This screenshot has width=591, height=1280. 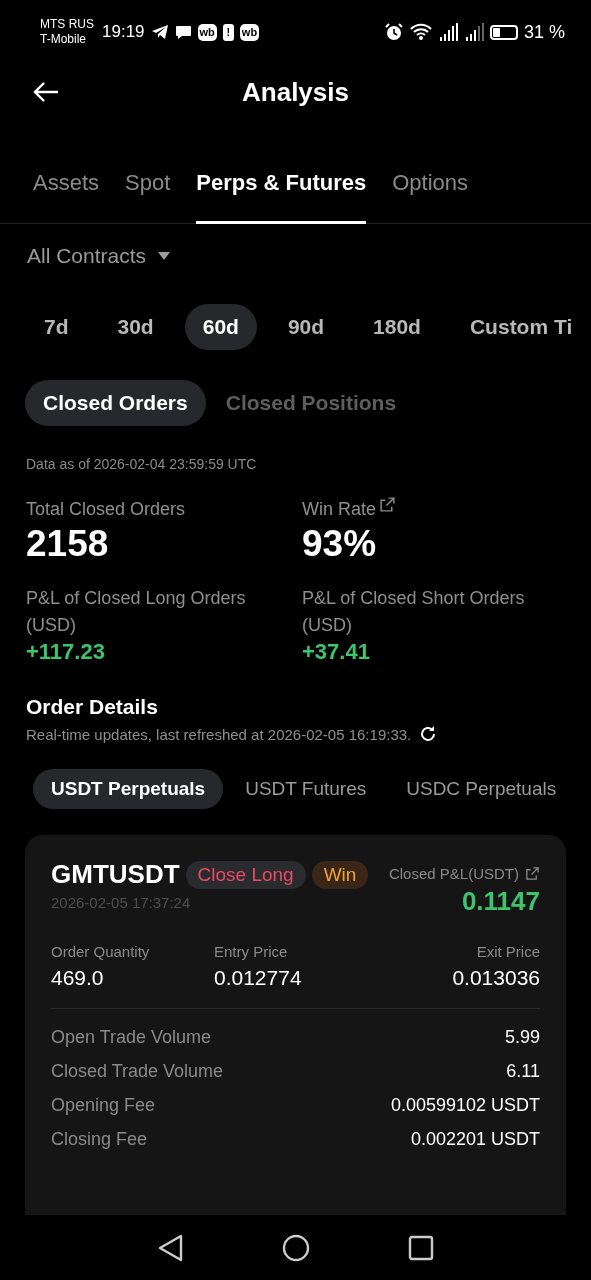 I want to click on stat-value: 93%, so click(x=340, y=544).